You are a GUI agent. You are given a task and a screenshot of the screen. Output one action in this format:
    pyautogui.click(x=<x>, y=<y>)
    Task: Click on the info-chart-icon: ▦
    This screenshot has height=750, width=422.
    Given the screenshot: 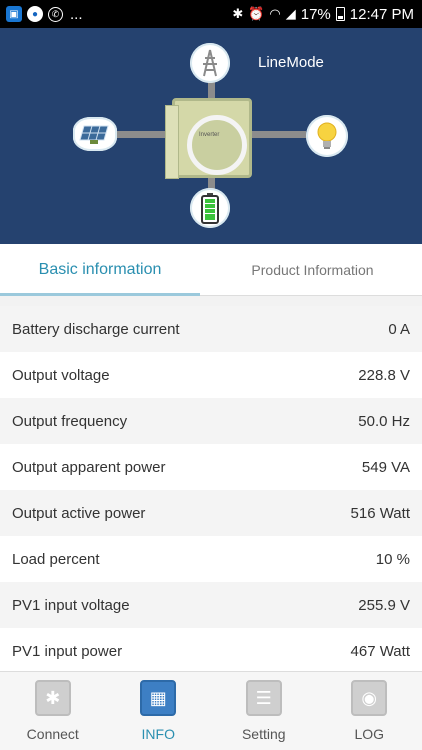 What is the action you would take?
    pyautogui.click(x=158, y=698)
    